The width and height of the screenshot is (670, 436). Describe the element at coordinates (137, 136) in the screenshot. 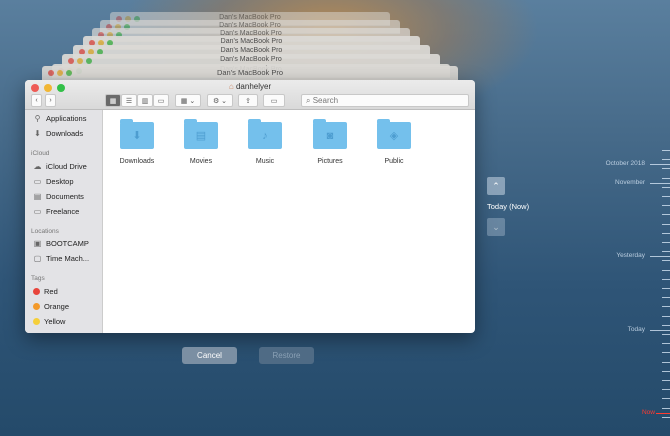

I see `download-glyph-icon: ⬇` at that location.